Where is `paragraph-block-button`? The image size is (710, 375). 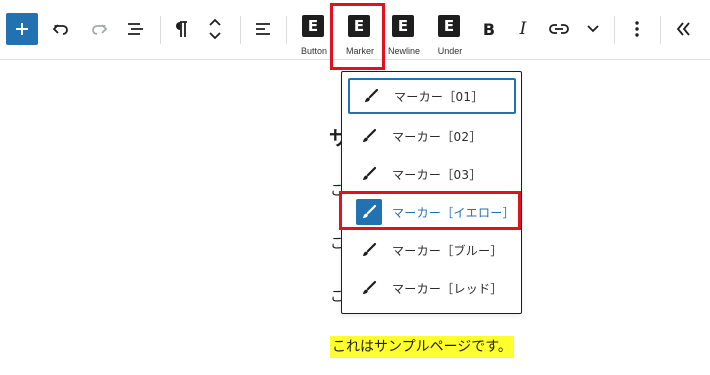 paragraph-block-button is located at coordinates (181, 29).